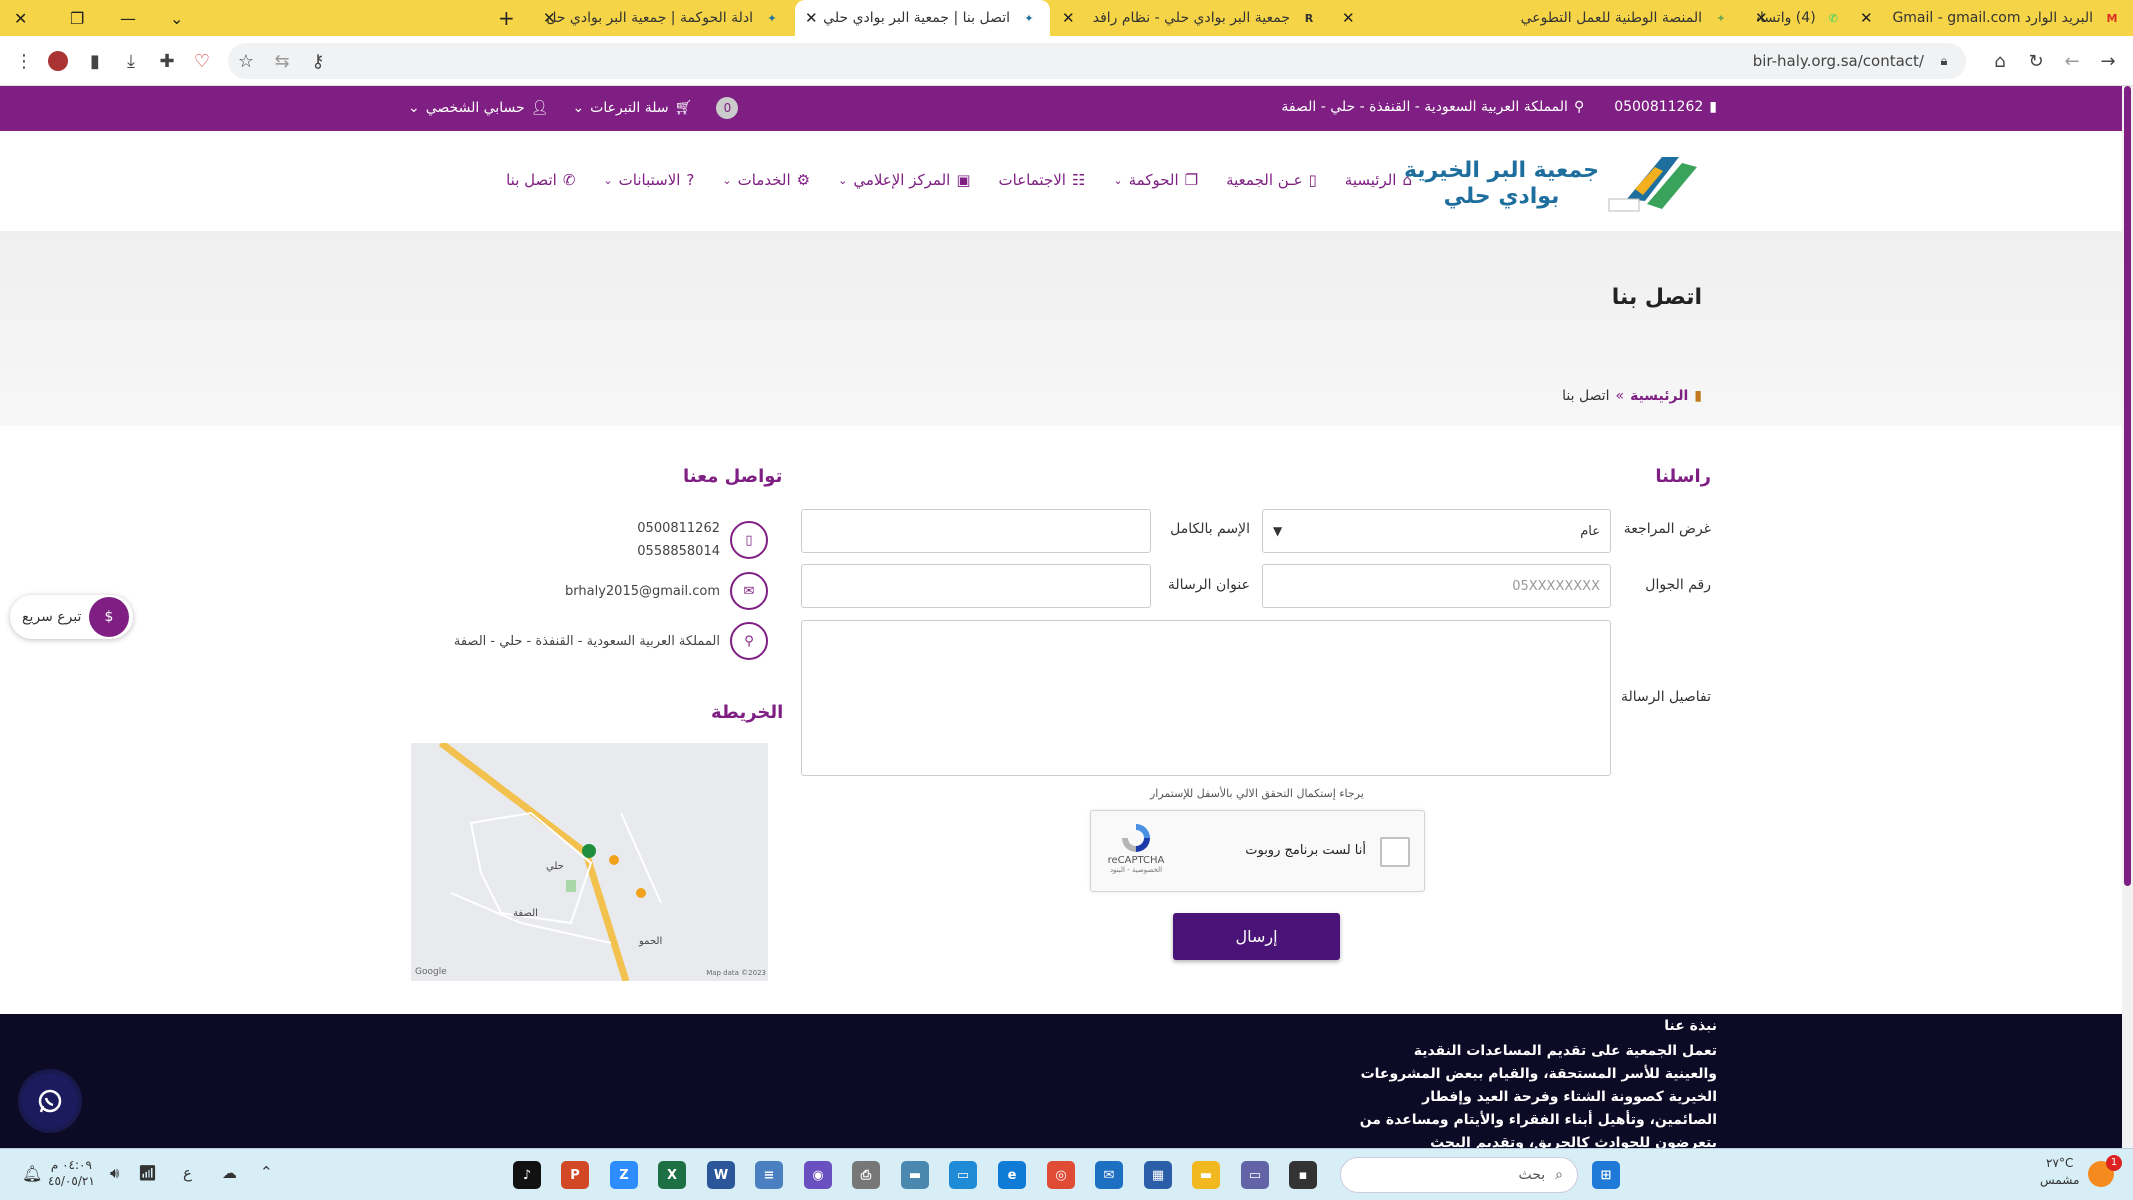 The image size is (2133, 1200). Describe the element at coordinates (131, 61) in the screenshot. I see `download-icon: ⤓` at that location.